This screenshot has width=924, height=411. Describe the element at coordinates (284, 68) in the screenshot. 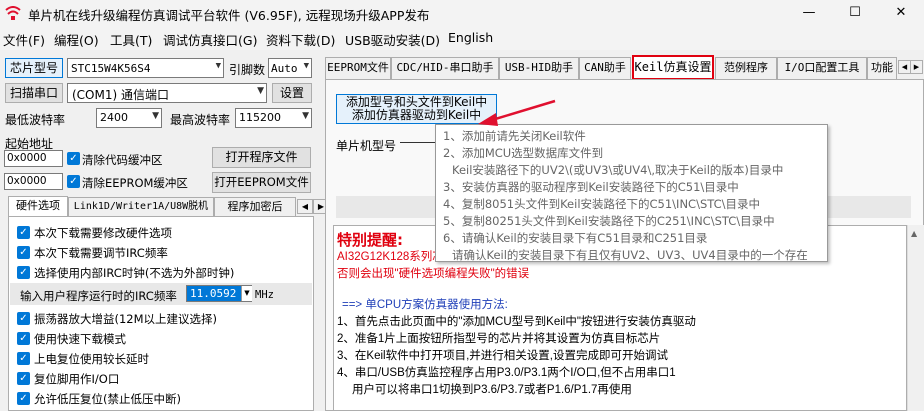

I see `pins-value: Auto` at that location.